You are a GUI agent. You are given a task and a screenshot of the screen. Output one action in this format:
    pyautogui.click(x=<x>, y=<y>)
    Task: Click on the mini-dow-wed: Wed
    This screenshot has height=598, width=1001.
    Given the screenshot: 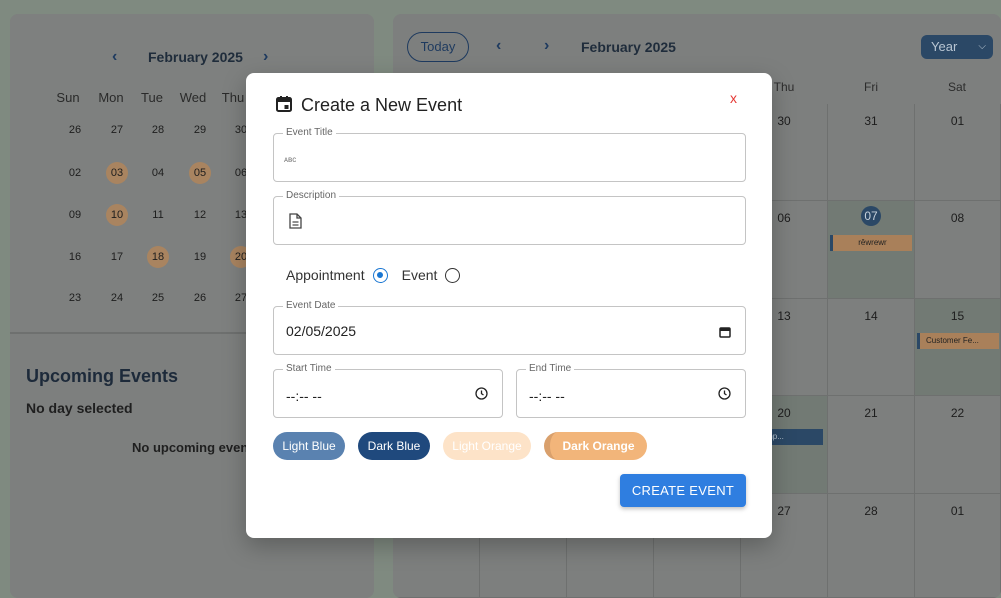 What is the action you would take?
    pyautogui.click(x=193, y=97)
    